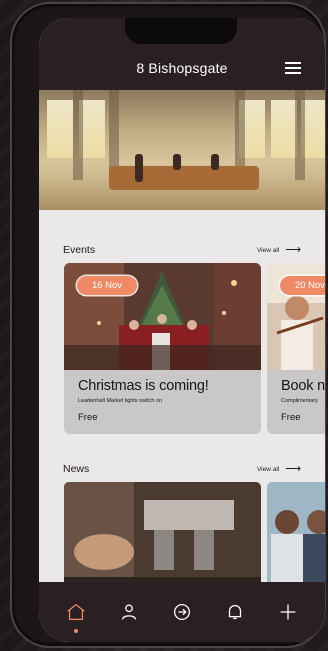  Describe the element at coordinates (299, 401) in the screenshot. I see `event-subtitle: Complimentary` at that location.